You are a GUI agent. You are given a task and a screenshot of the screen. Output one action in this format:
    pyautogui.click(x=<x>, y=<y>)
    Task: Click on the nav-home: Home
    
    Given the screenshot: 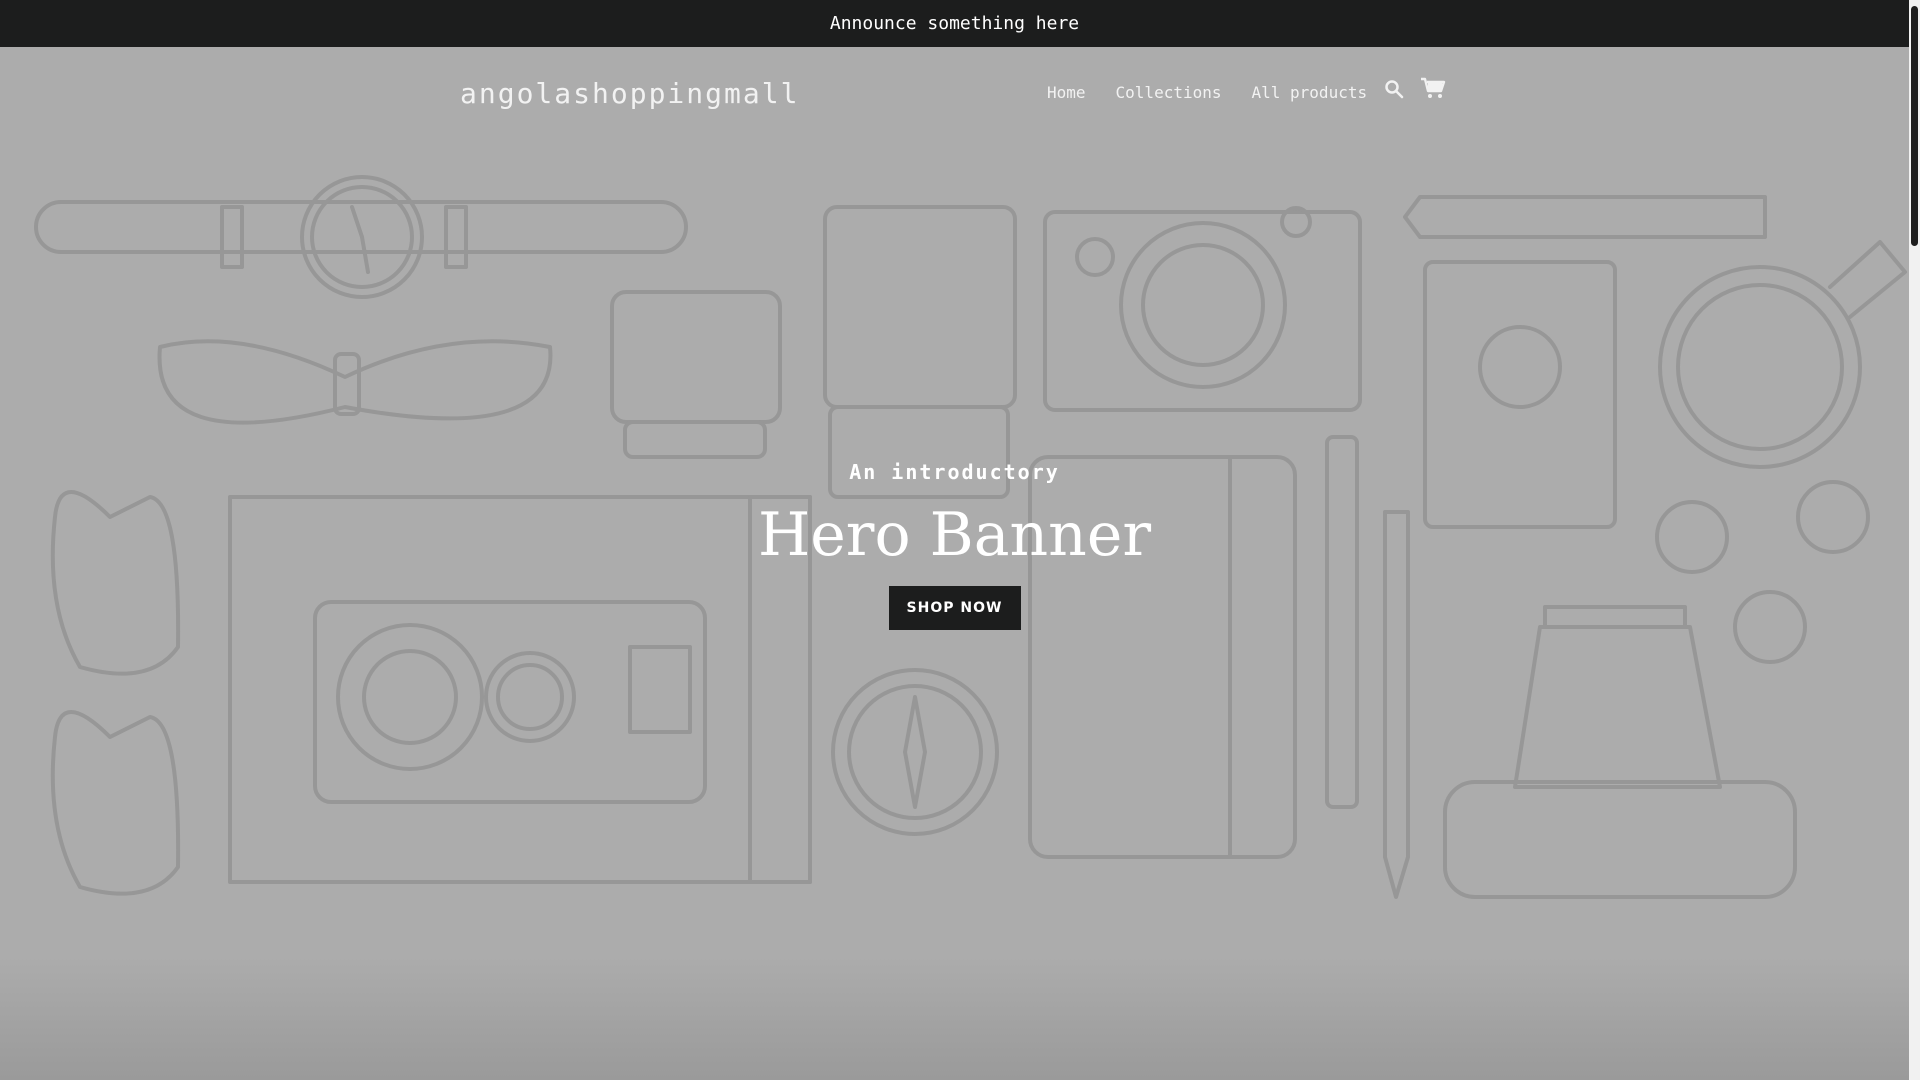 What is the action you would take?
    pyautogui.click(x=1066, y=92)
    